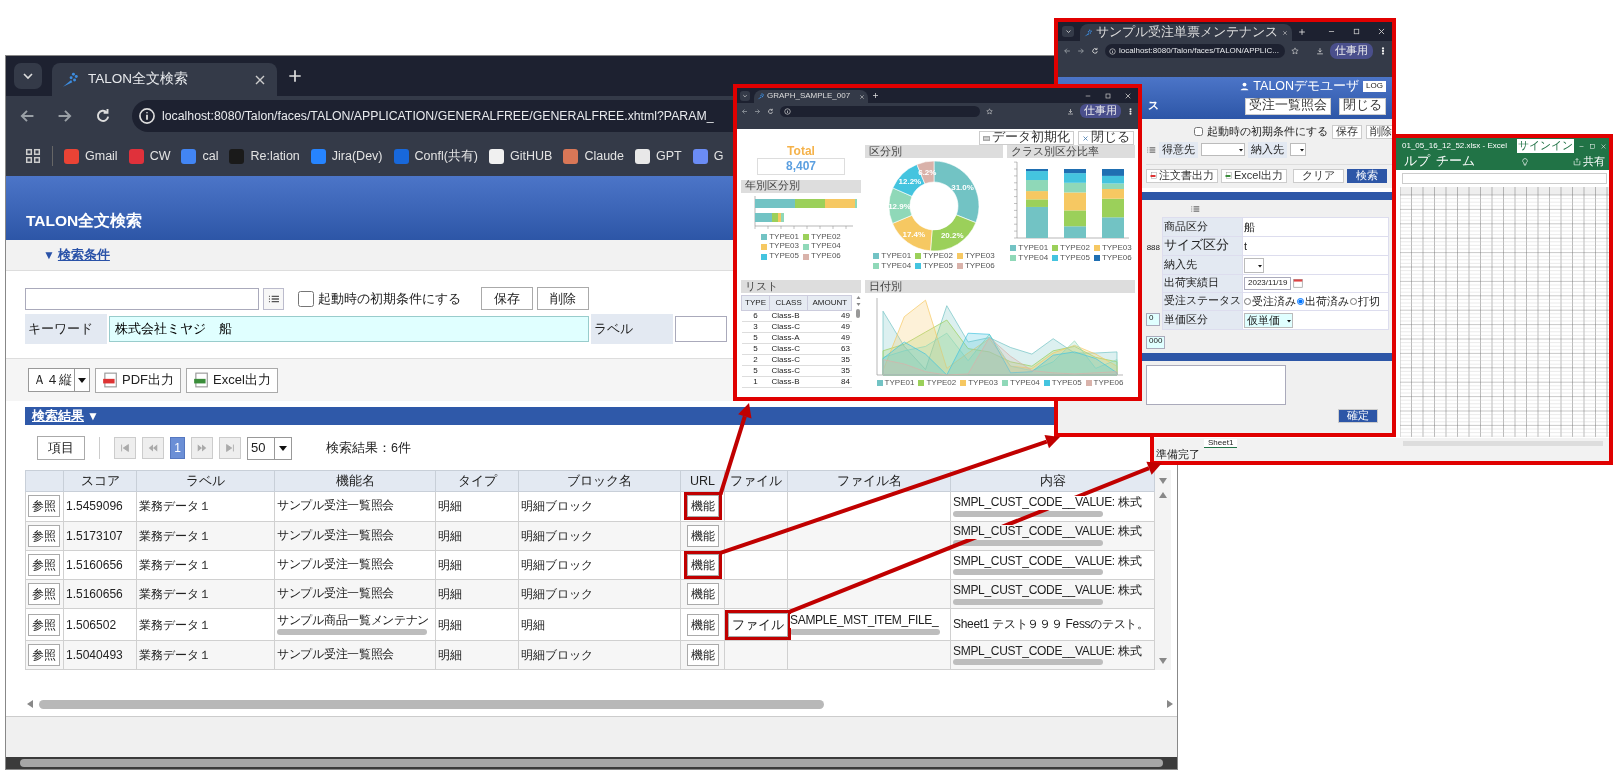  What do you see at coordinates (864, 621) in the screenshot?
I see `table-cell: SAMPLE_MST_ITEM_FILE_` at bounding box center [864, 621].